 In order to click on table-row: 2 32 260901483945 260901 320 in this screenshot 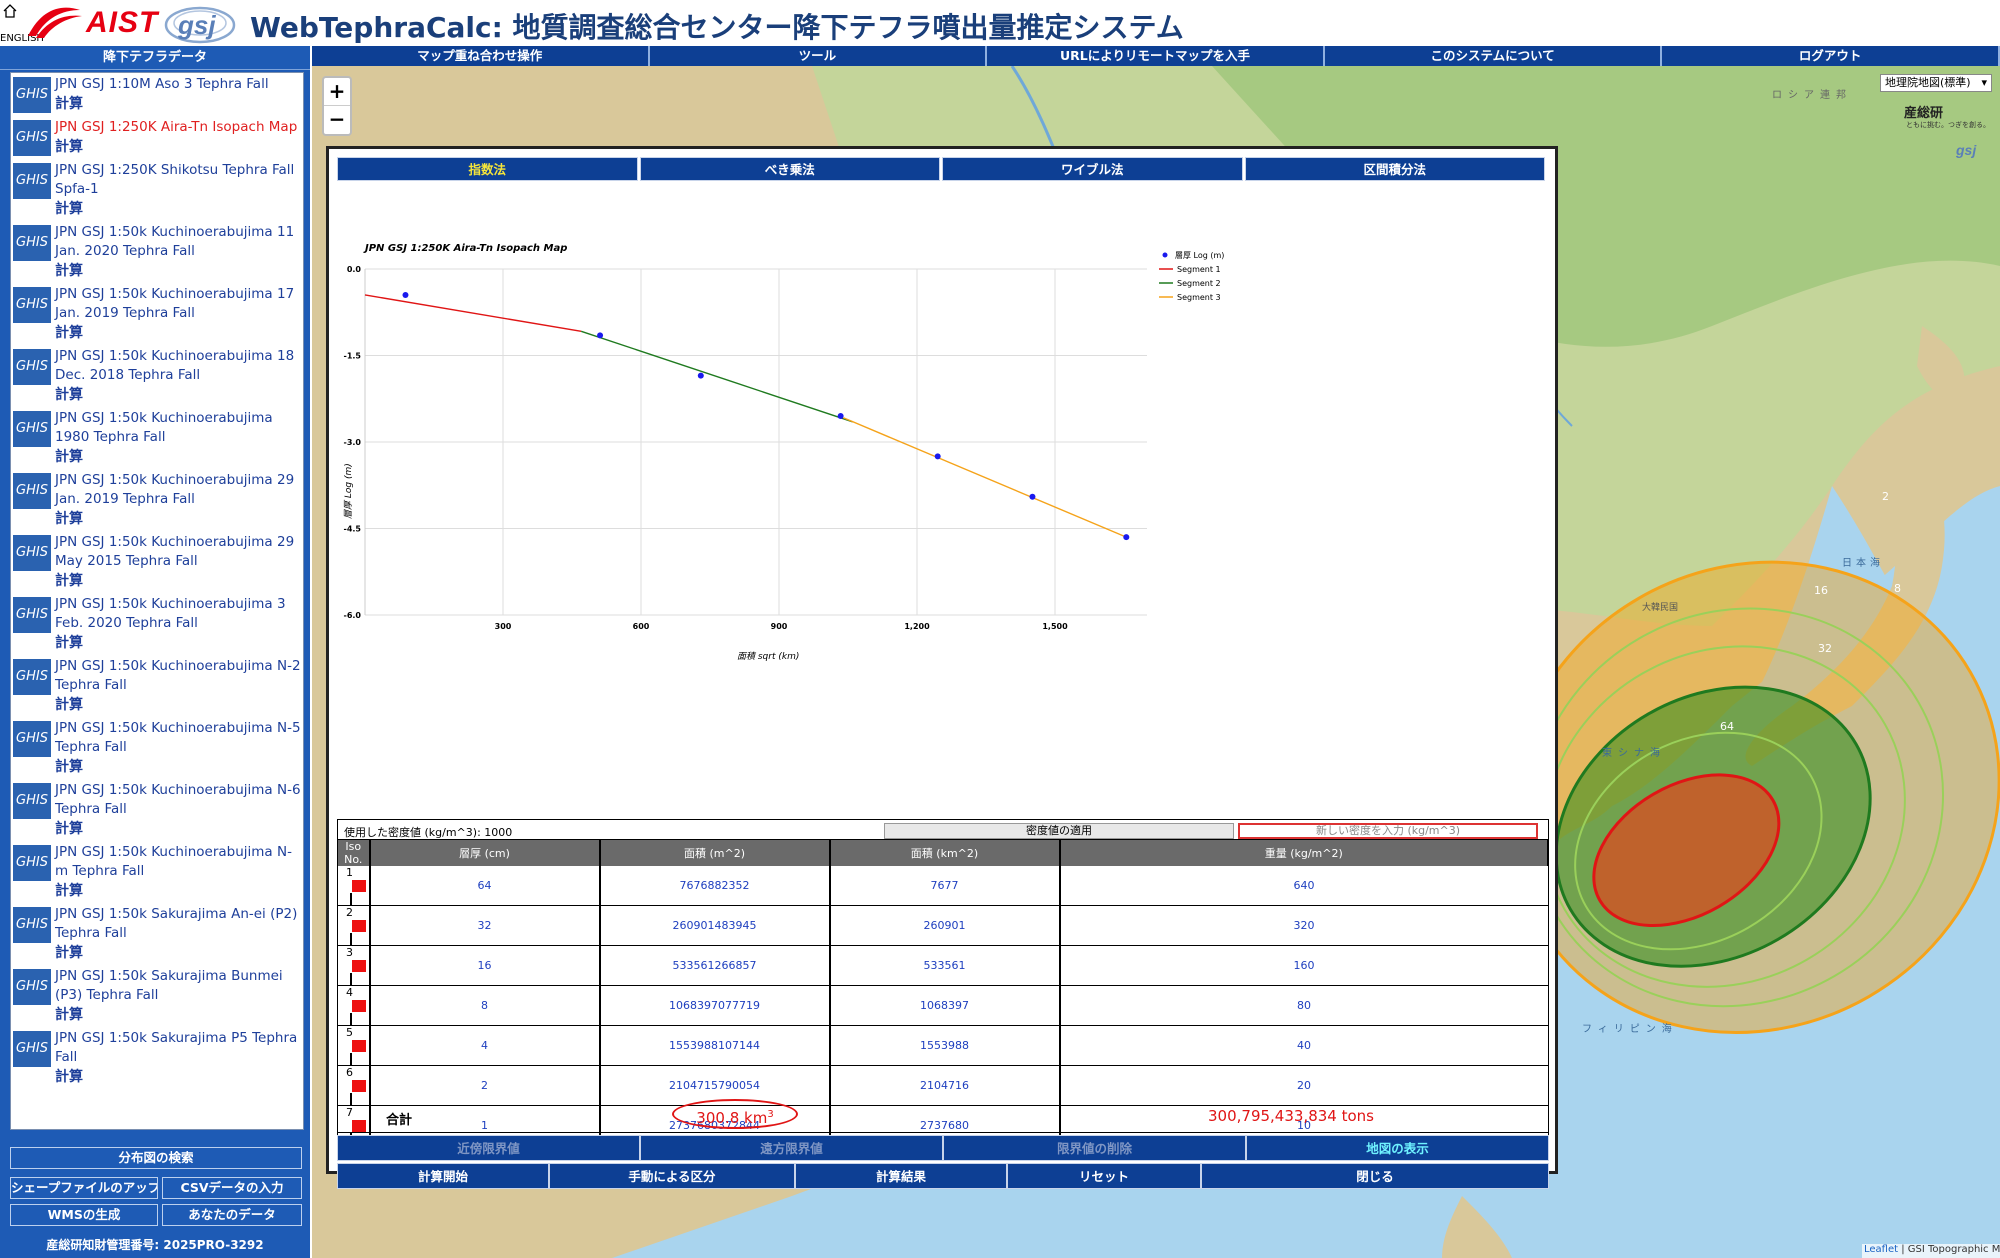, I will do `click(942, 925)`.